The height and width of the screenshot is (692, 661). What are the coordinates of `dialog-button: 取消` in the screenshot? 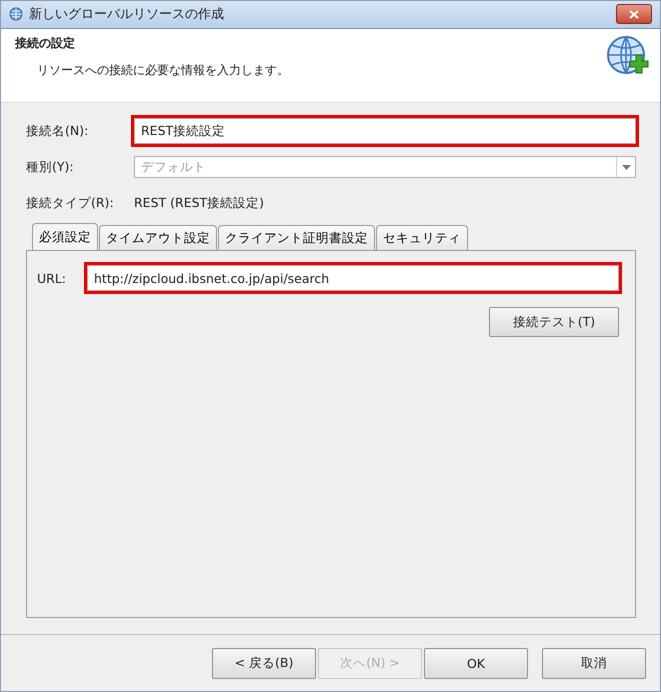 It's located at (594, 663).